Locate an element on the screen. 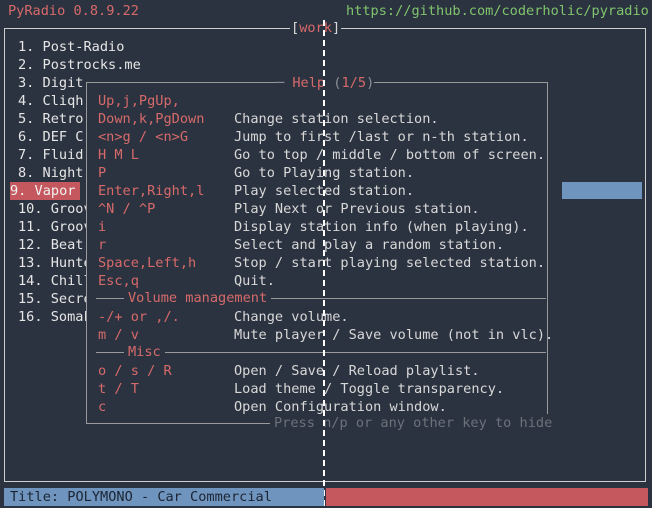 The width and height of the screenshot is (652, 508). station-item: 14. Chill is located at coordinates (55, 281).